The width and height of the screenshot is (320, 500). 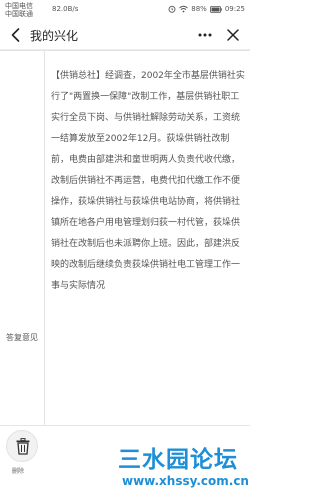 I want to click on reply-label: 答复意见, so click(x=22, y=337).